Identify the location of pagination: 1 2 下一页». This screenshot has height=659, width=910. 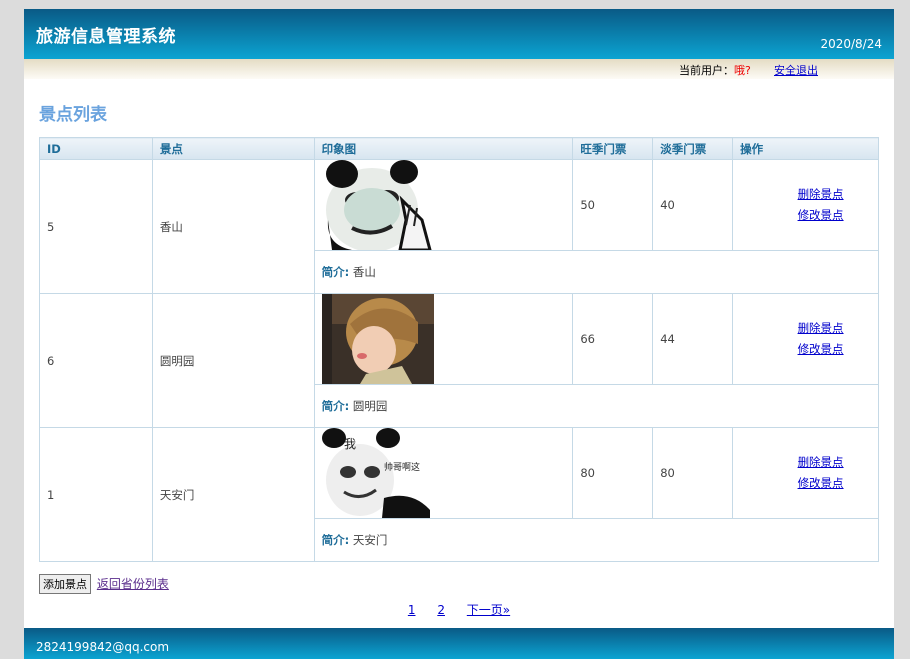
(459, 609).